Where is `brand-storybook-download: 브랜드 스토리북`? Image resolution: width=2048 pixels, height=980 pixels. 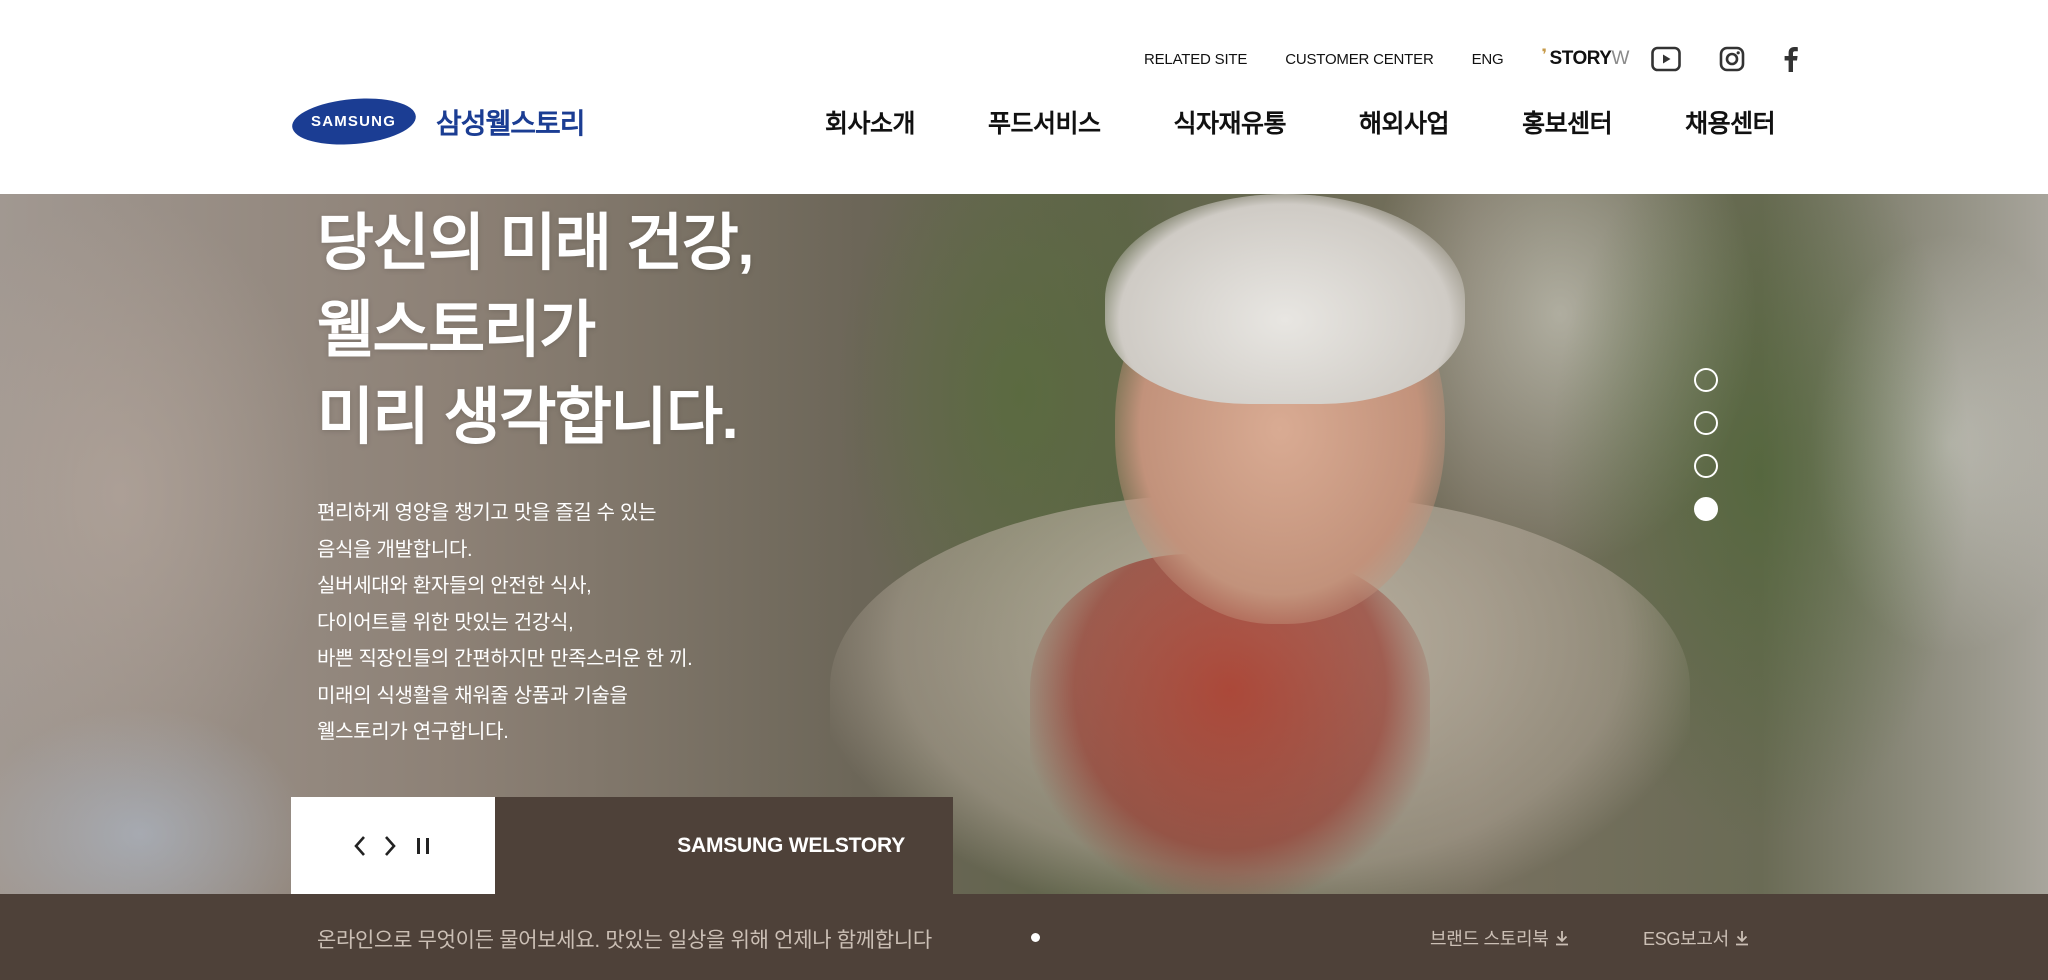
brand-storybook-download: 브랜드 스토리북 is located at coordinates (1499, 938).